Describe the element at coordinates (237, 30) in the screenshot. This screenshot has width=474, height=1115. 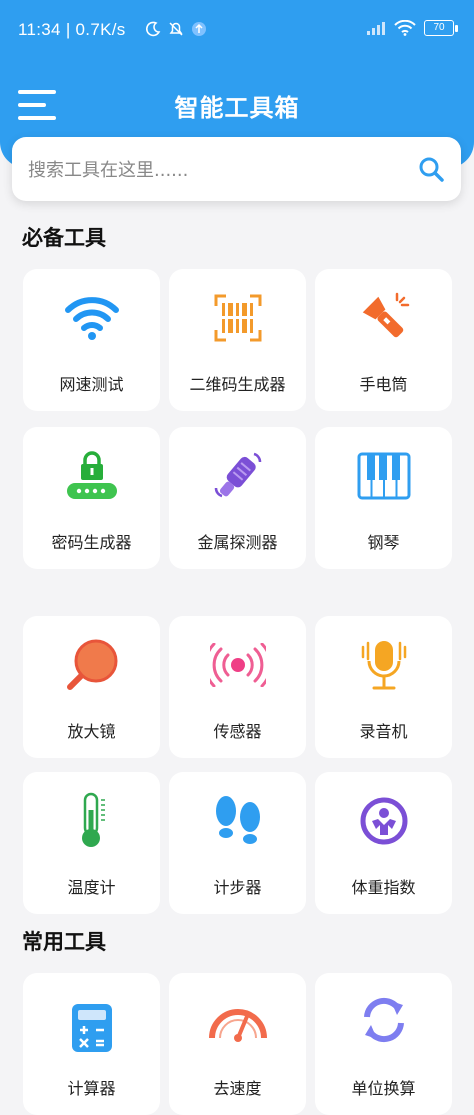
I see `status-bar: 11:34 | 0.7K/s 70` at that location.